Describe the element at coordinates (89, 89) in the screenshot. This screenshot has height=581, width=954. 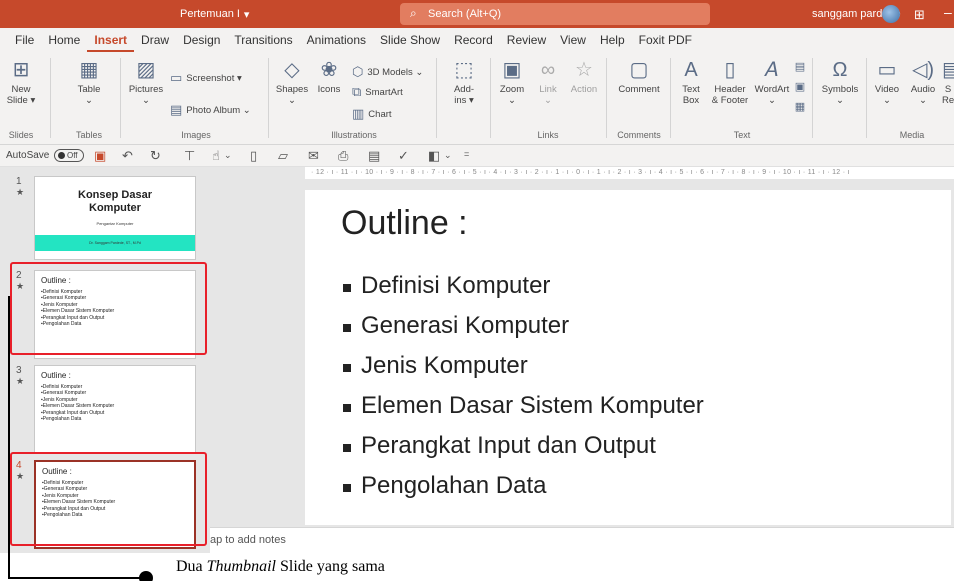
I see `table-label: Table` at that location.